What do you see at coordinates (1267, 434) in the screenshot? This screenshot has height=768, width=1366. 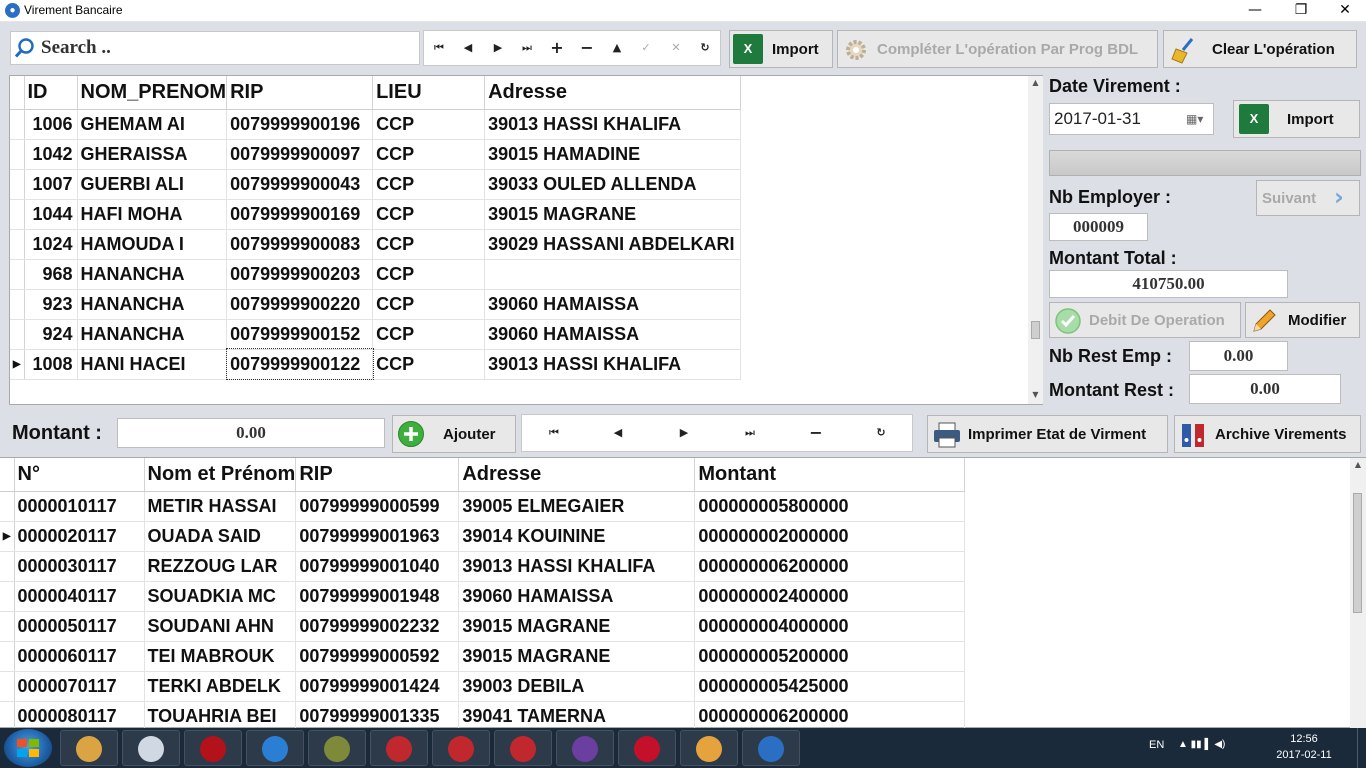 I see `archive-button: Archive Virements` at bounding box center [1267, 434].